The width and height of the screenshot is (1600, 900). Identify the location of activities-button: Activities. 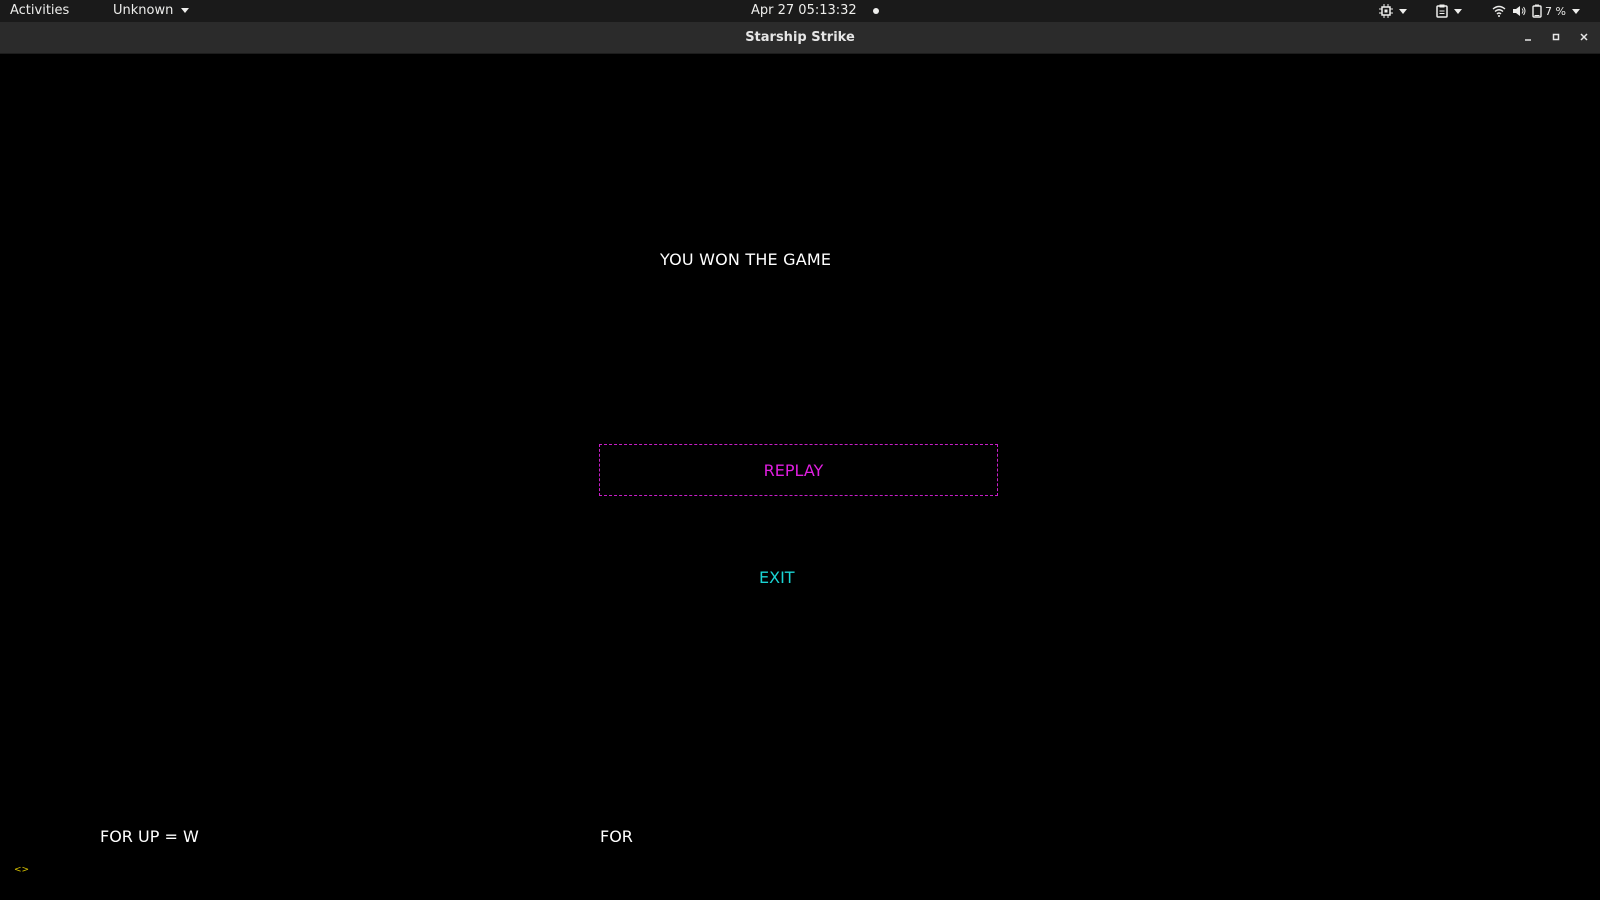
(39, 10).